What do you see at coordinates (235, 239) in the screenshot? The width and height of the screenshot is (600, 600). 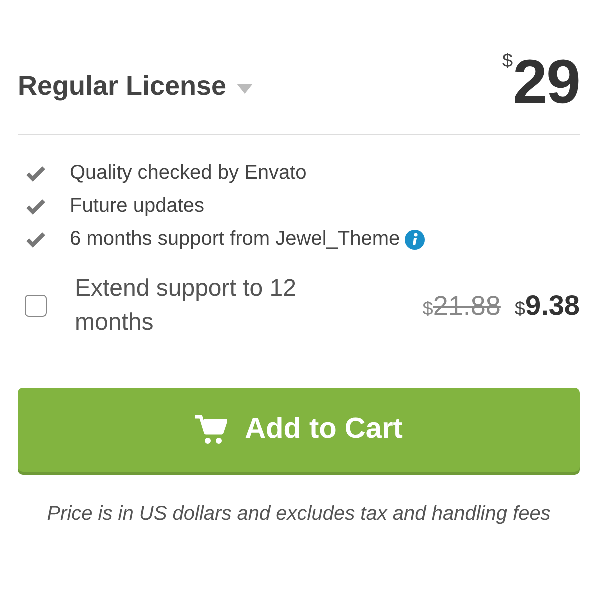 I see `feature-text: 6 months support from Jewel_Theme` at bounding box center [235, 239].